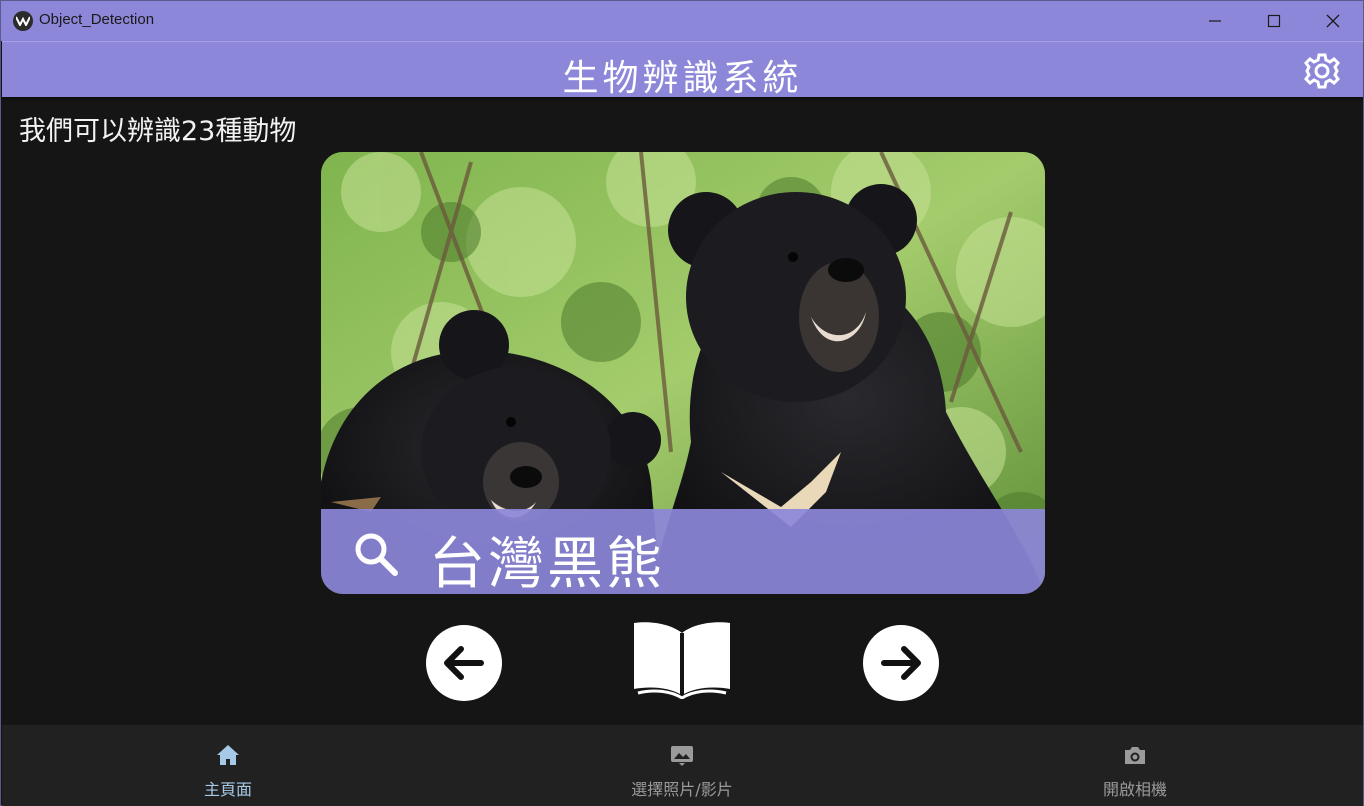 This screenshot has width=1364, height=806. I want to click on app-bar: 生物辨識系統, so click(682, 70).